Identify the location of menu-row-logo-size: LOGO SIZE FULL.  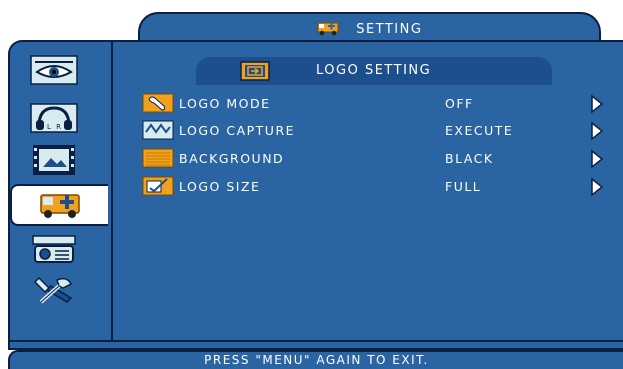
(377, 187).